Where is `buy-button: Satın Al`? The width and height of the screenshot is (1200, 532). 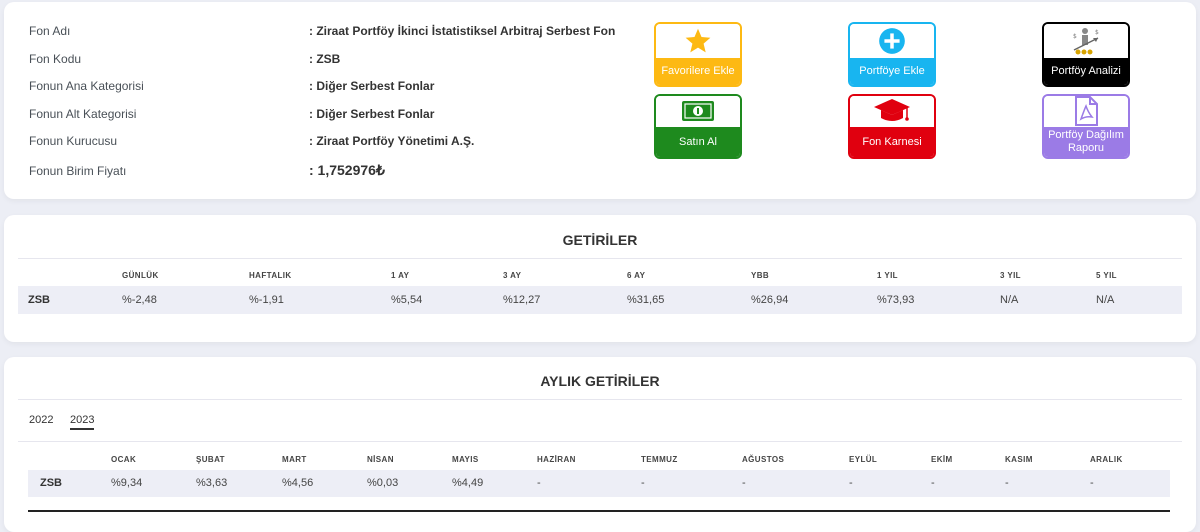 buy-button: Satın Al is located at coordinates (698, 126).